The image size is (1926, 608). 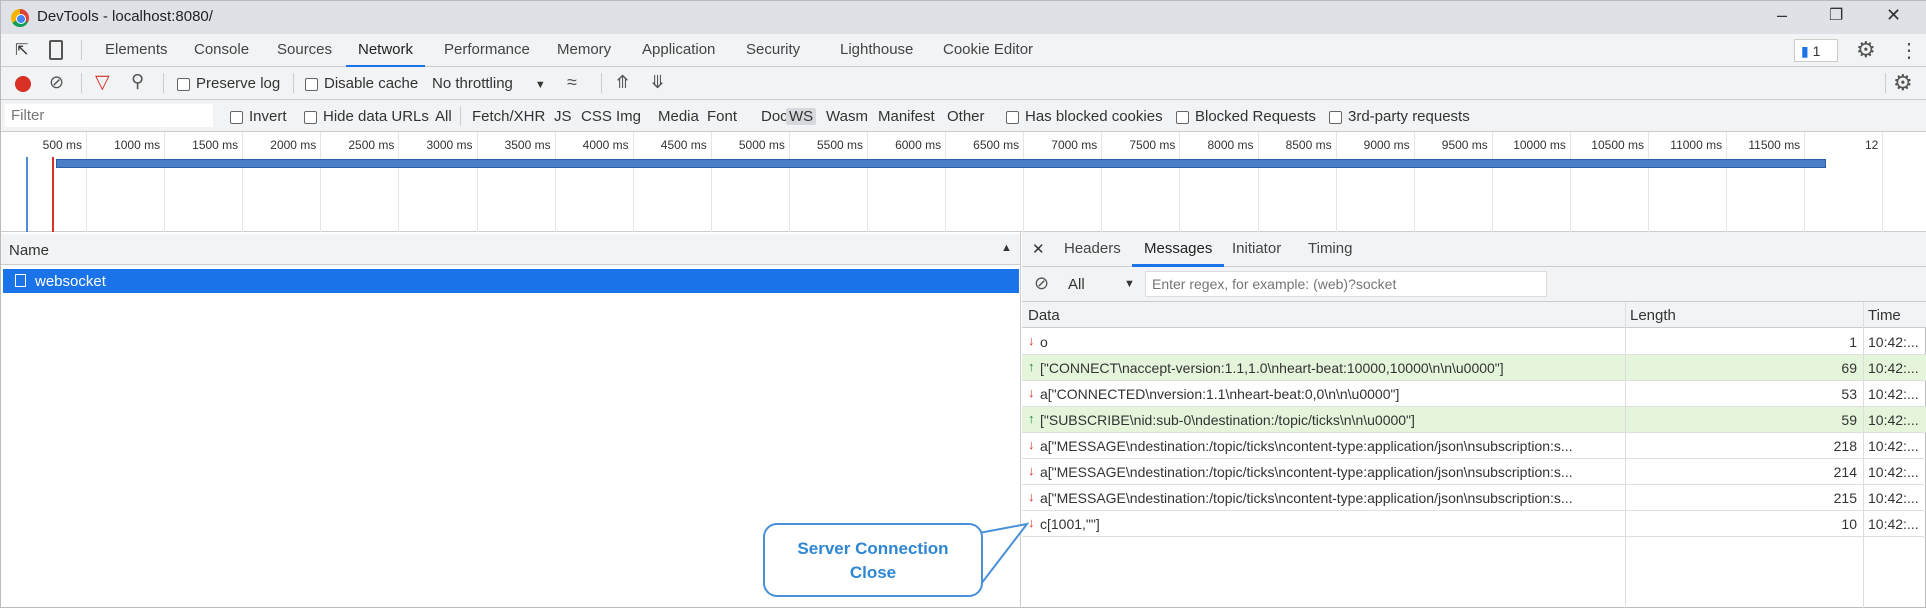 I want to click on length-column-header: Length, so click(x=1653, y=315).